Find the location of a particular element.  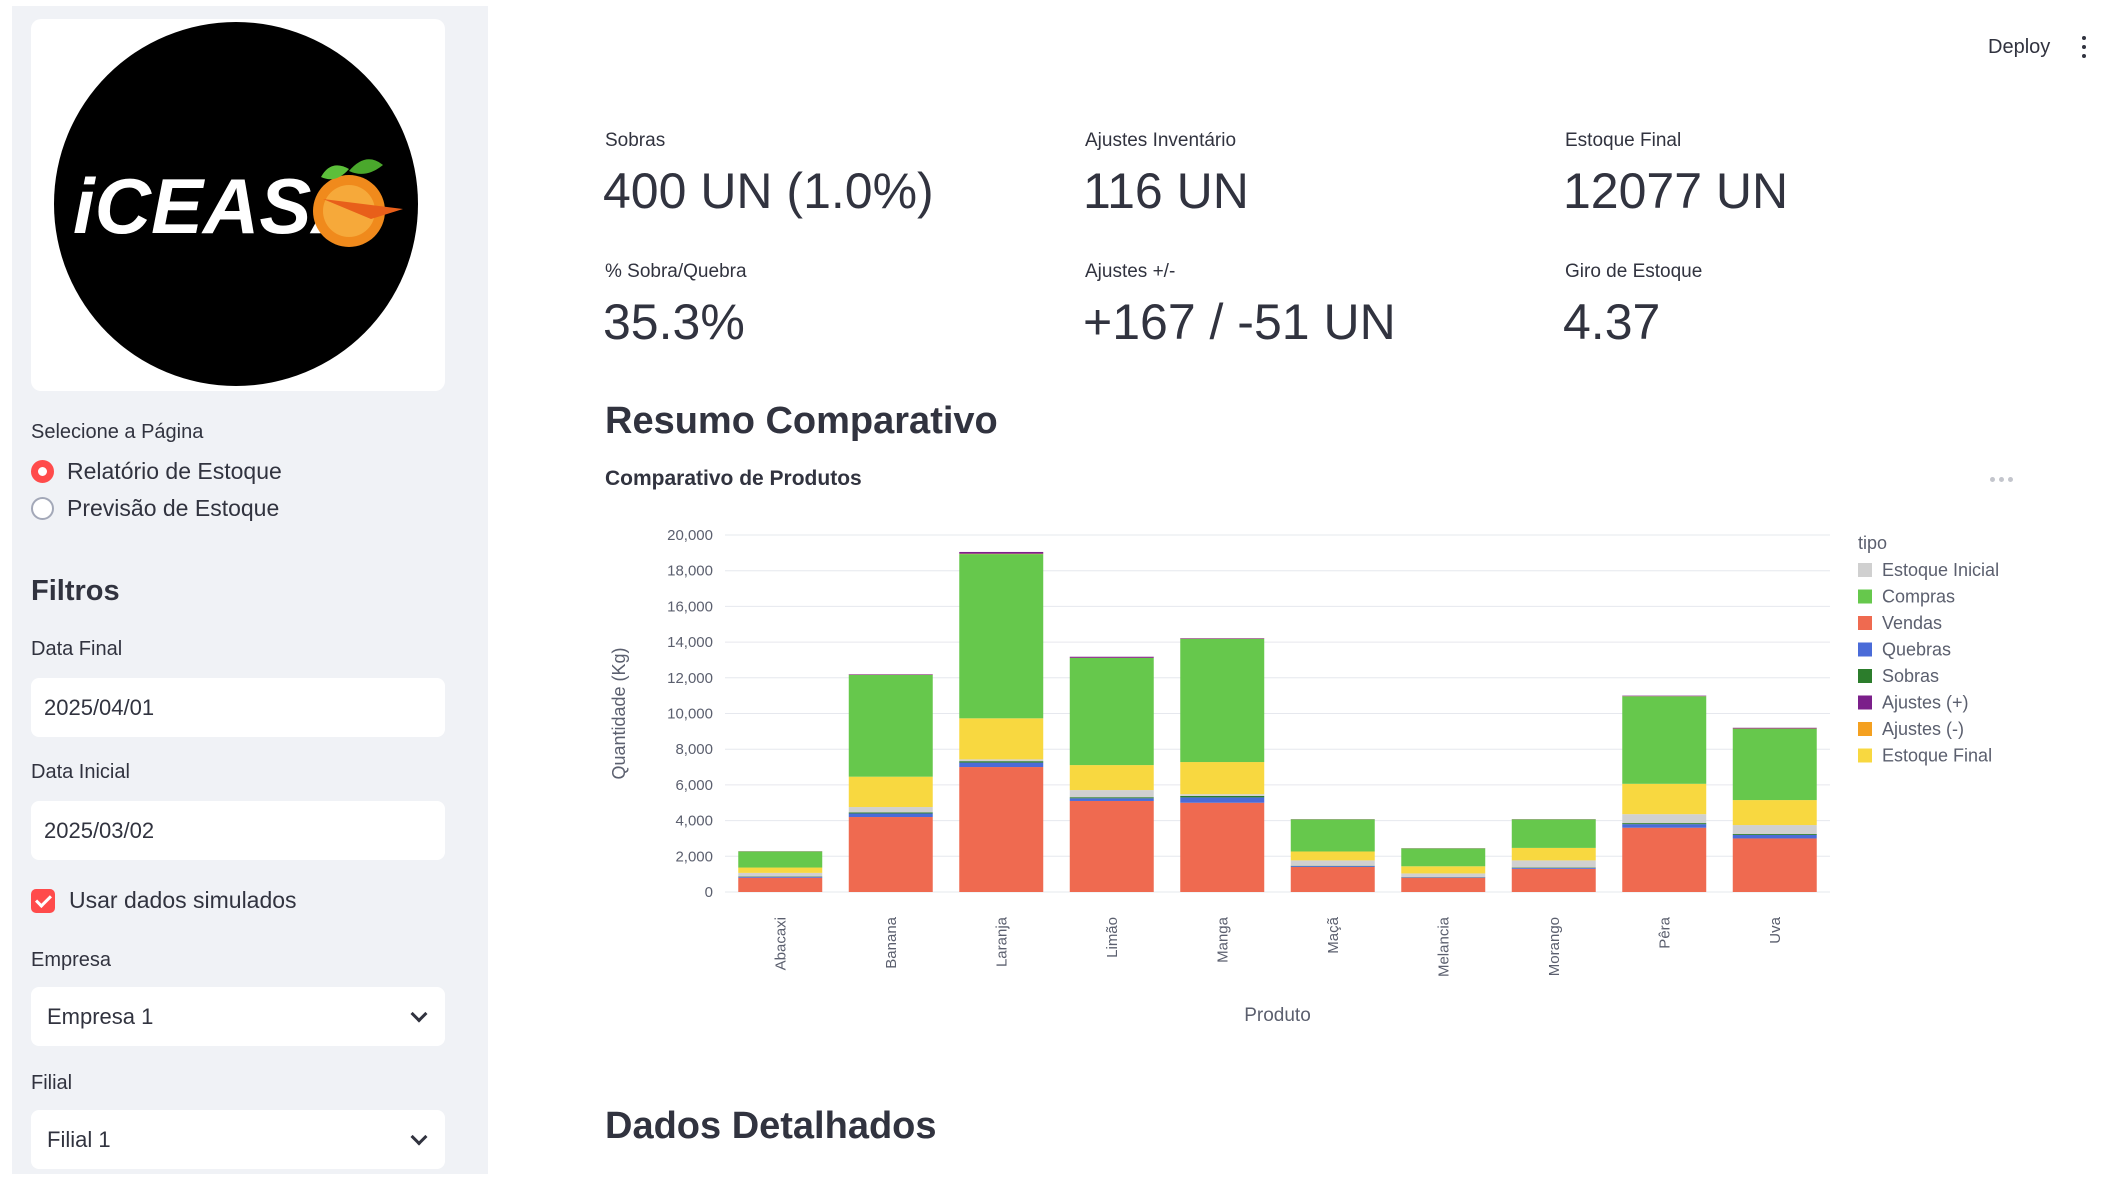

x-tick-label: Morango is located at coordinates (1554, 946).